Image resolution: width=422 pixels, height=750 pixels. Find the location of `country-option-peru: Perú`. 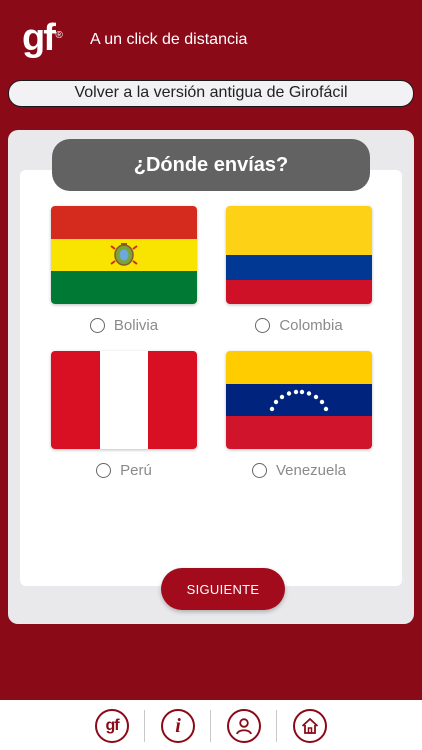

country-option-peru: Perú is located at coordinates (124, 415).